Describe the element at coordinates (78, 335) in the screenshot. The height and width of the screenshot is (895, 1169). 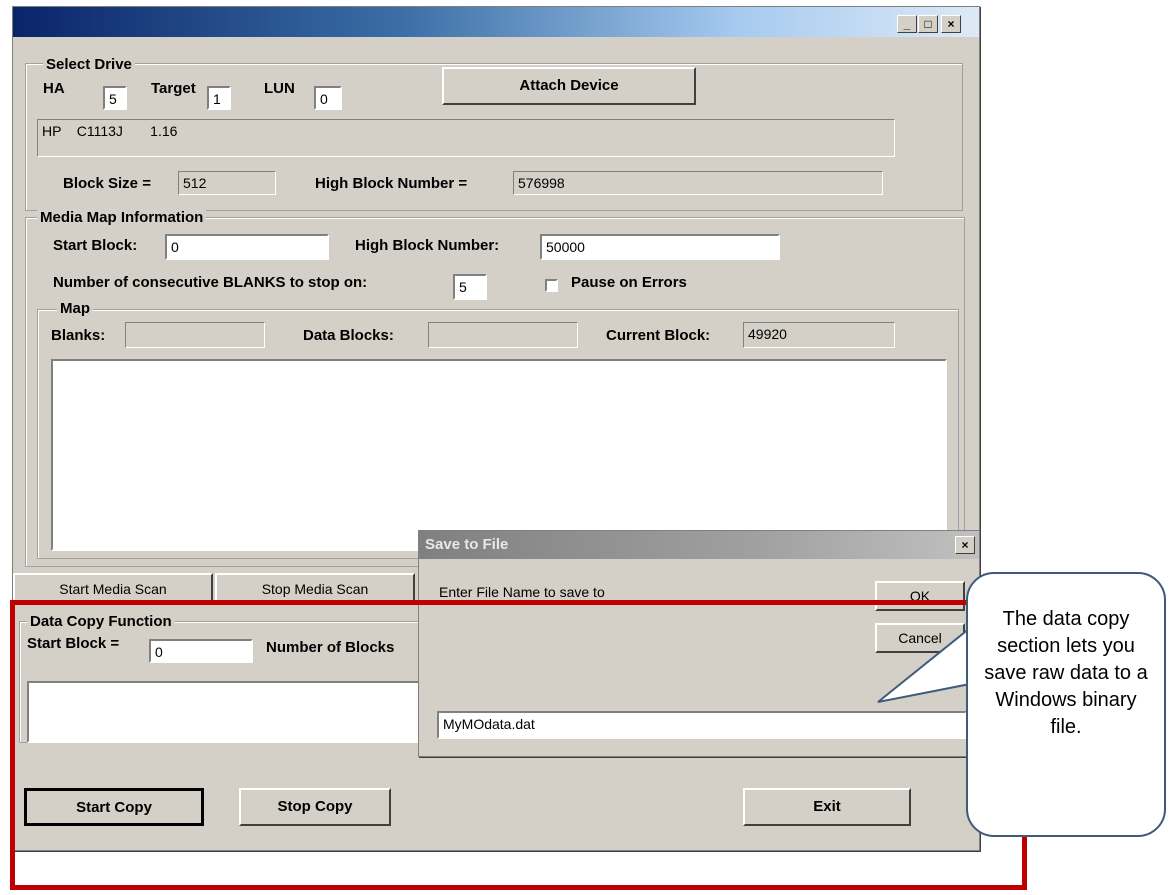
I see `blanks-label: Blanks:` at that location.